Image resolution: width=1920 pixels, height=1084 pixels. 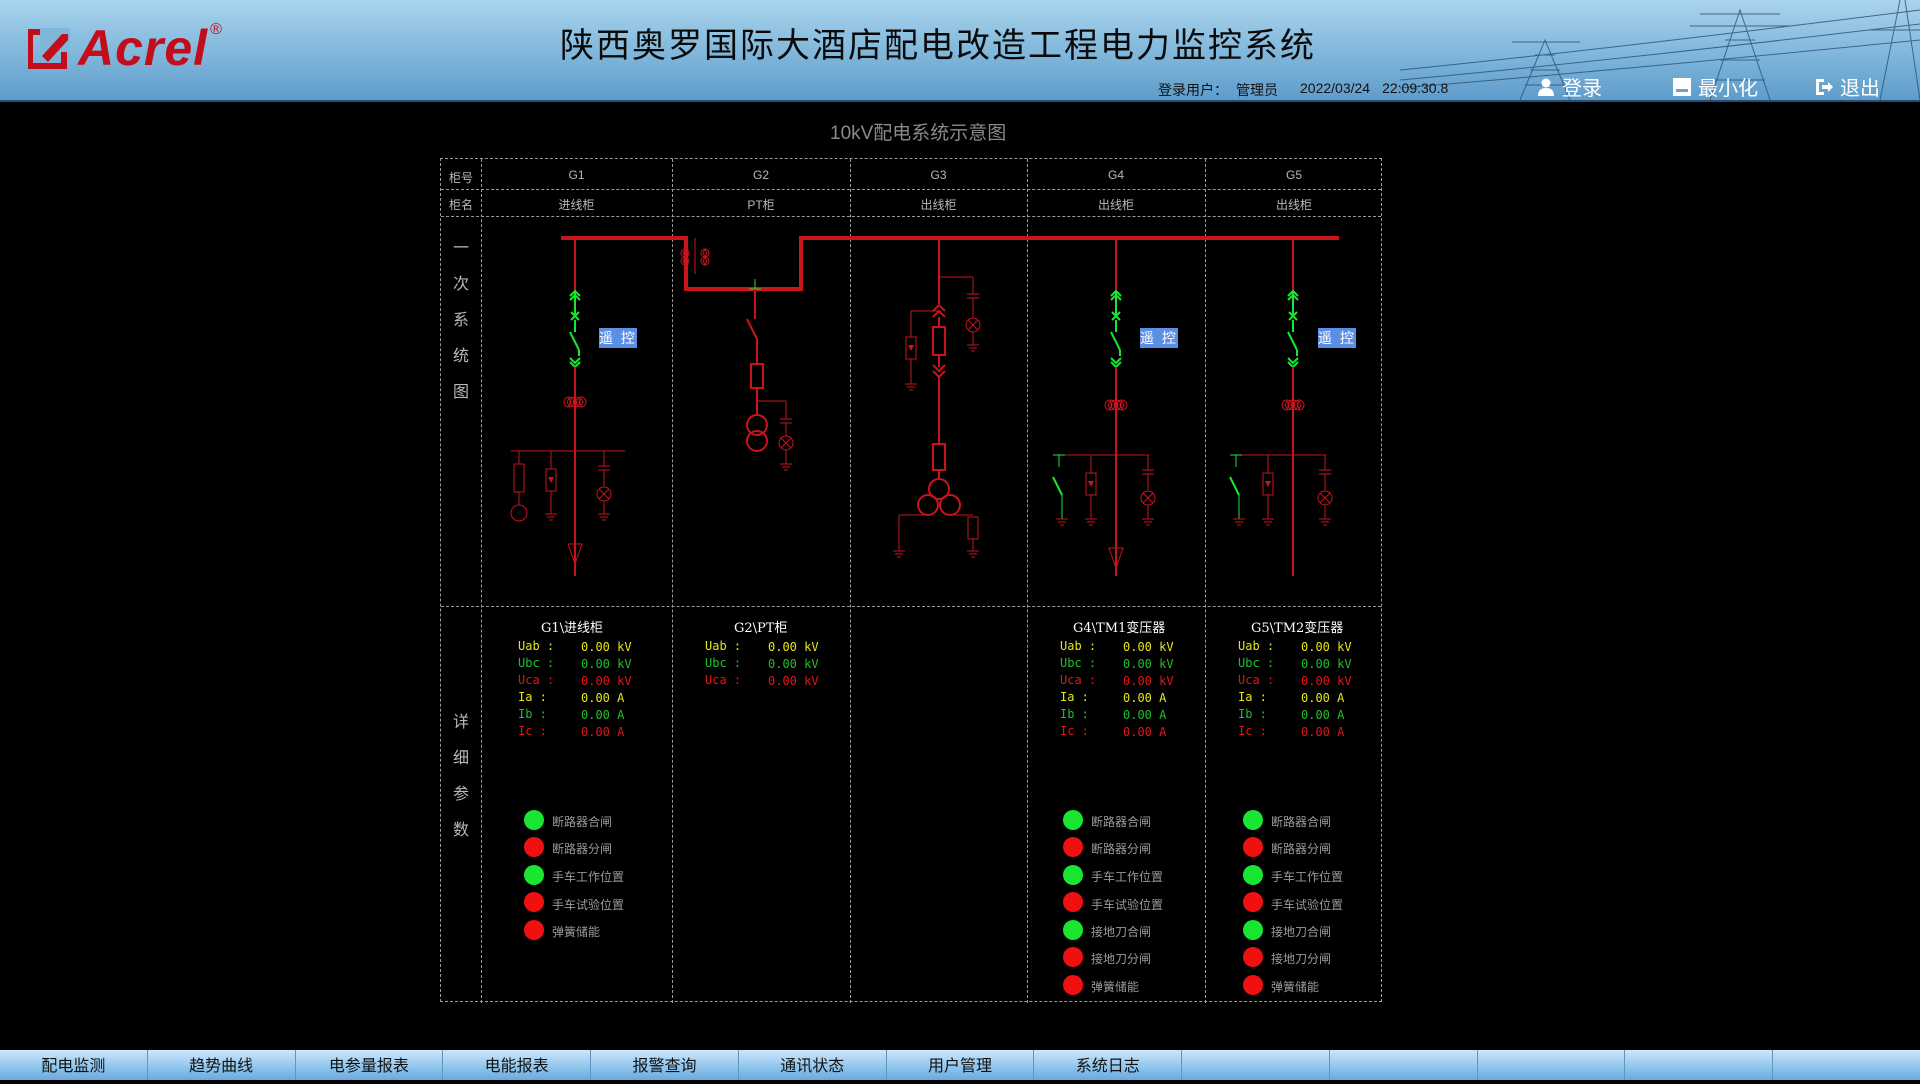 I want to click on grid-line, so click(x=911, y=606).